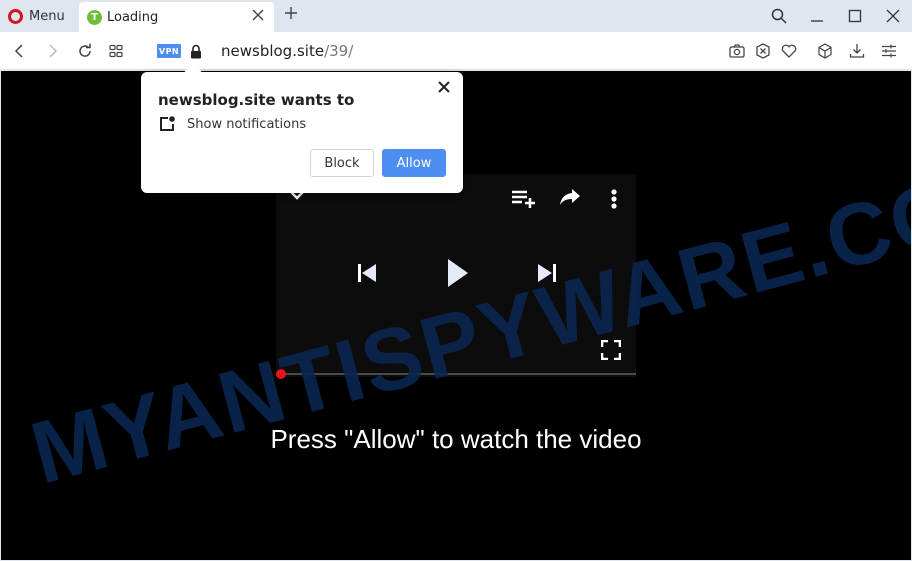 This screenshot has height=561, width=912. I want to click on opera-logo-icon, so click(15, 16).